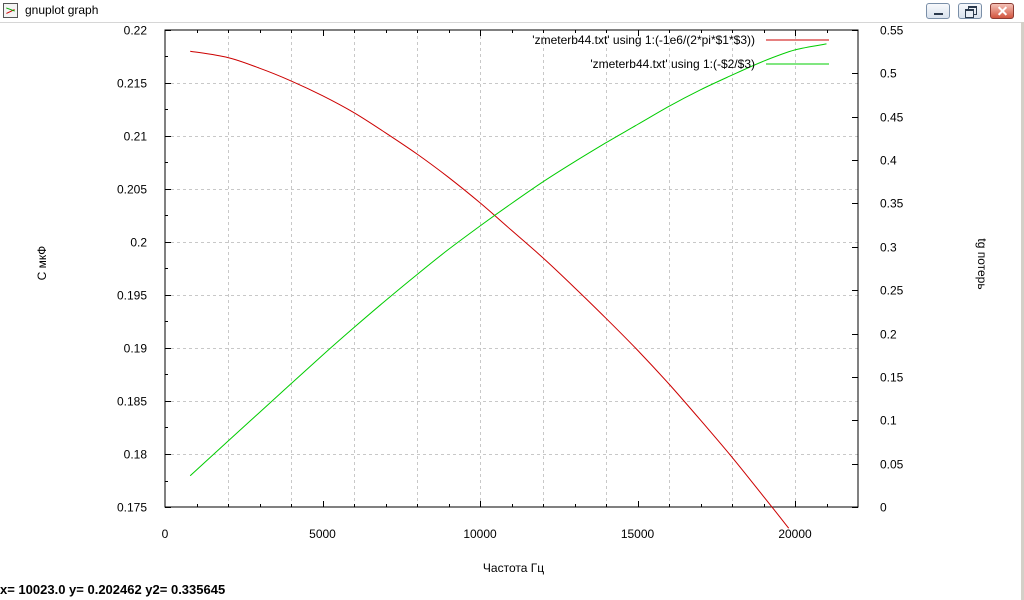 Image resolution: width=1024 pixels, height=600 pixels. Describe the element at coordinates (512, 11) in the screenshot. I see `title-bar: gnuplot graph` at that location.